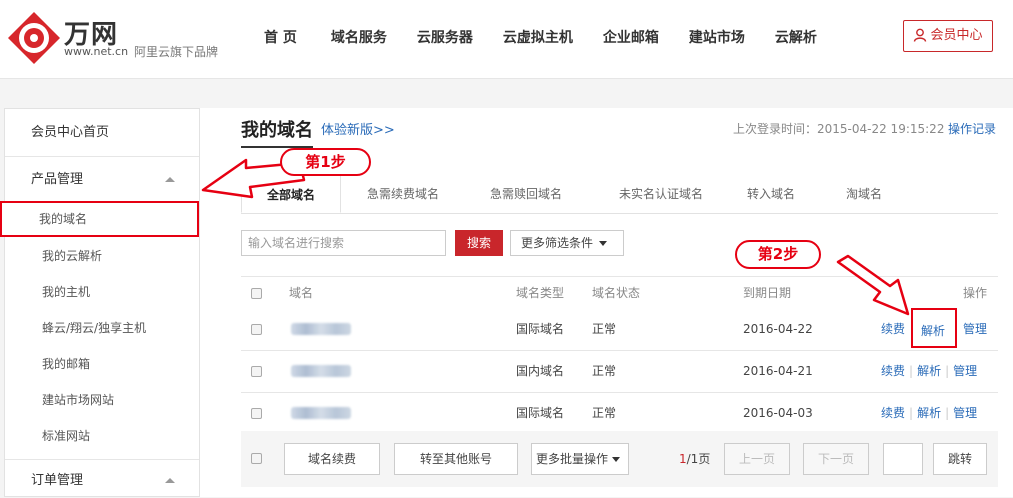  I want to click on step2-arrow, so click(873, 285).